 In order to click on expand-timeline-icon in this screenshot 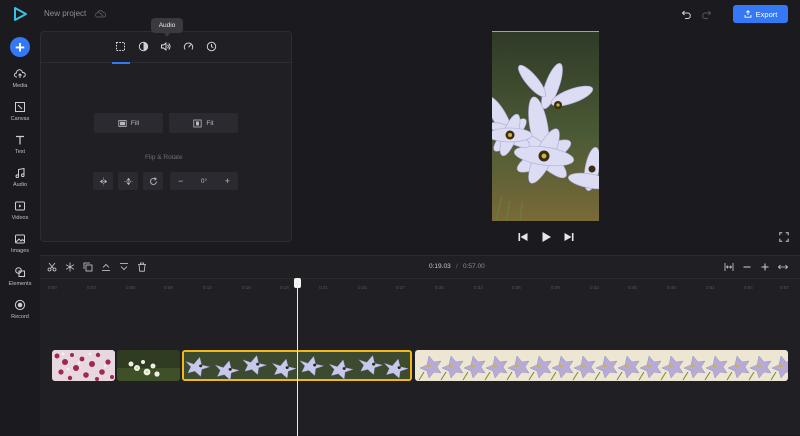, I will do `click(783, 267)`.